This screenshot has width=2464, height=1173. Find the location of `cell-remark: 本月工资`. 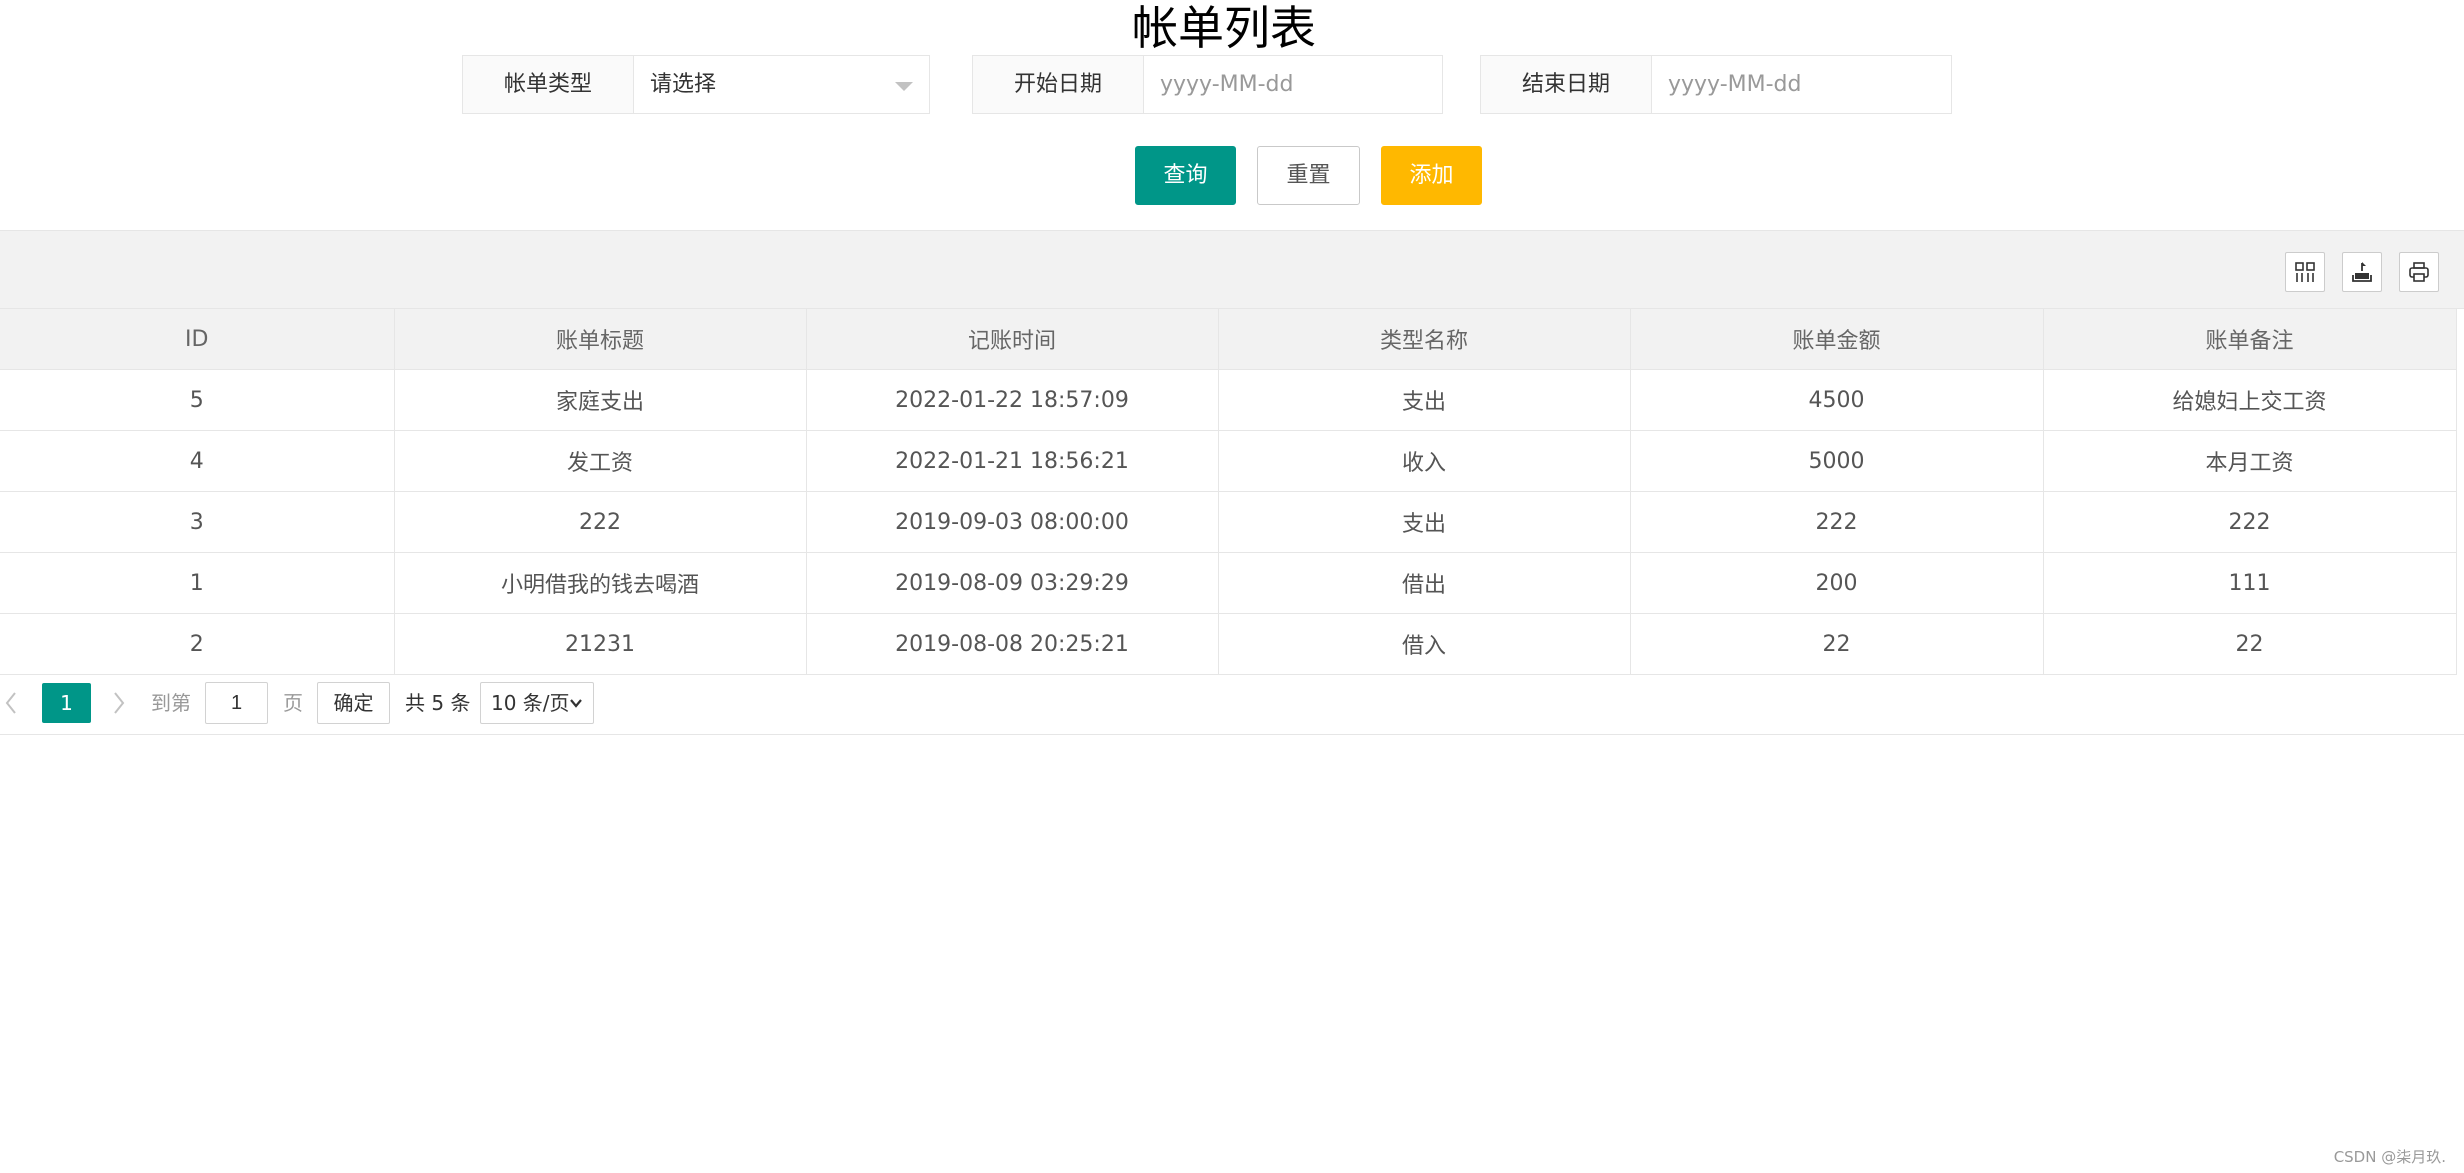

cell-remark: 本月工资 is located at coordinates (2250, 461).